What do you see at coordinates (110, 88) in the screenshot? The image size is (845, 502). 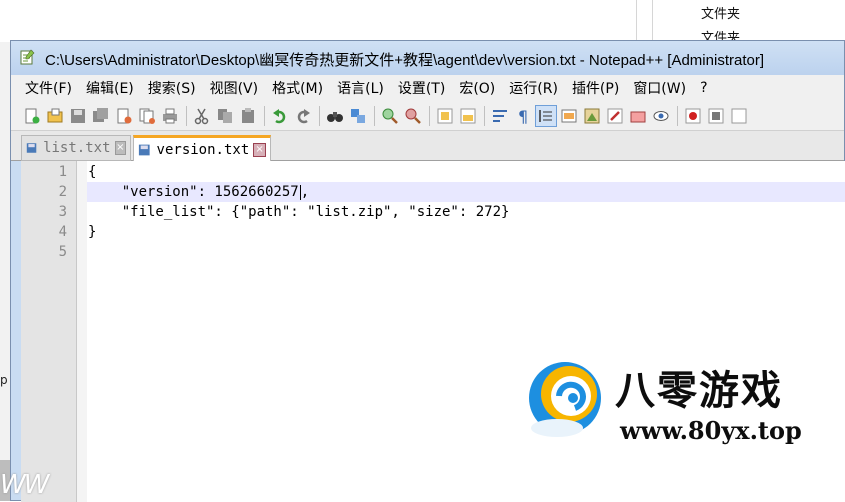 I see `menu-edit: 编辑(E)` at bounding box center [110, 88].